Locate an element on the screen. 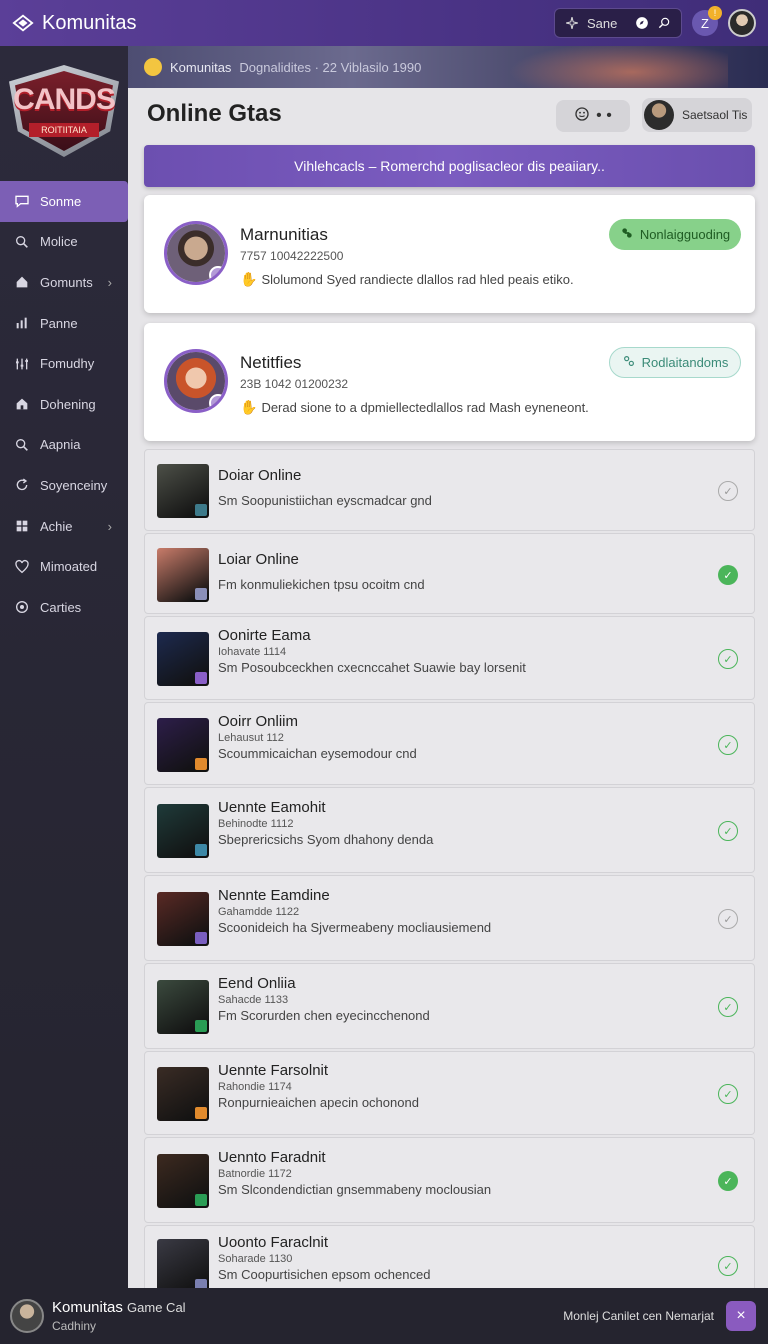 The width and height of the screenshot is (768, 1344). user-avatar is located at coordinates (742, 23).